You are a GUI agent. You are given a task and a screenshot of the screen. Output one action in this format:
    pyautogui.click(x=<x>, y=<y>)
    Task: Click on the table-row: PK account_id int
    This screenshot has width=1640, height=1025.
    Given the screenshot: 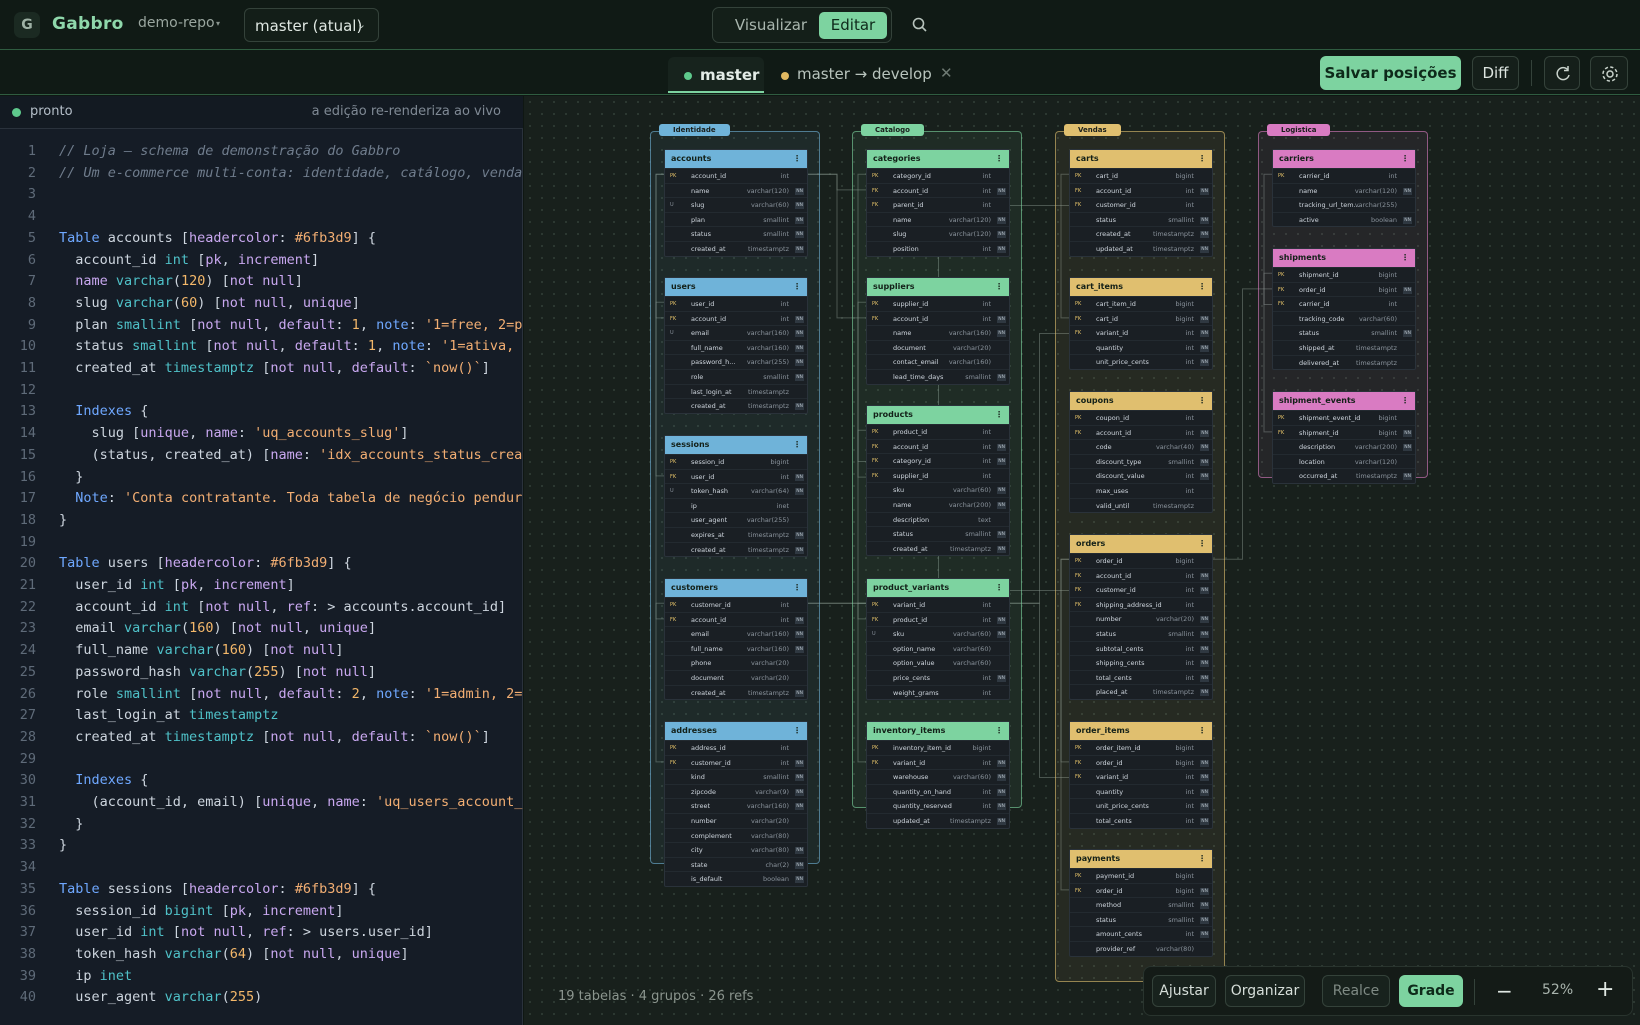 What is the action you would take?
    pyautogui.click(x=736, y=175)
    